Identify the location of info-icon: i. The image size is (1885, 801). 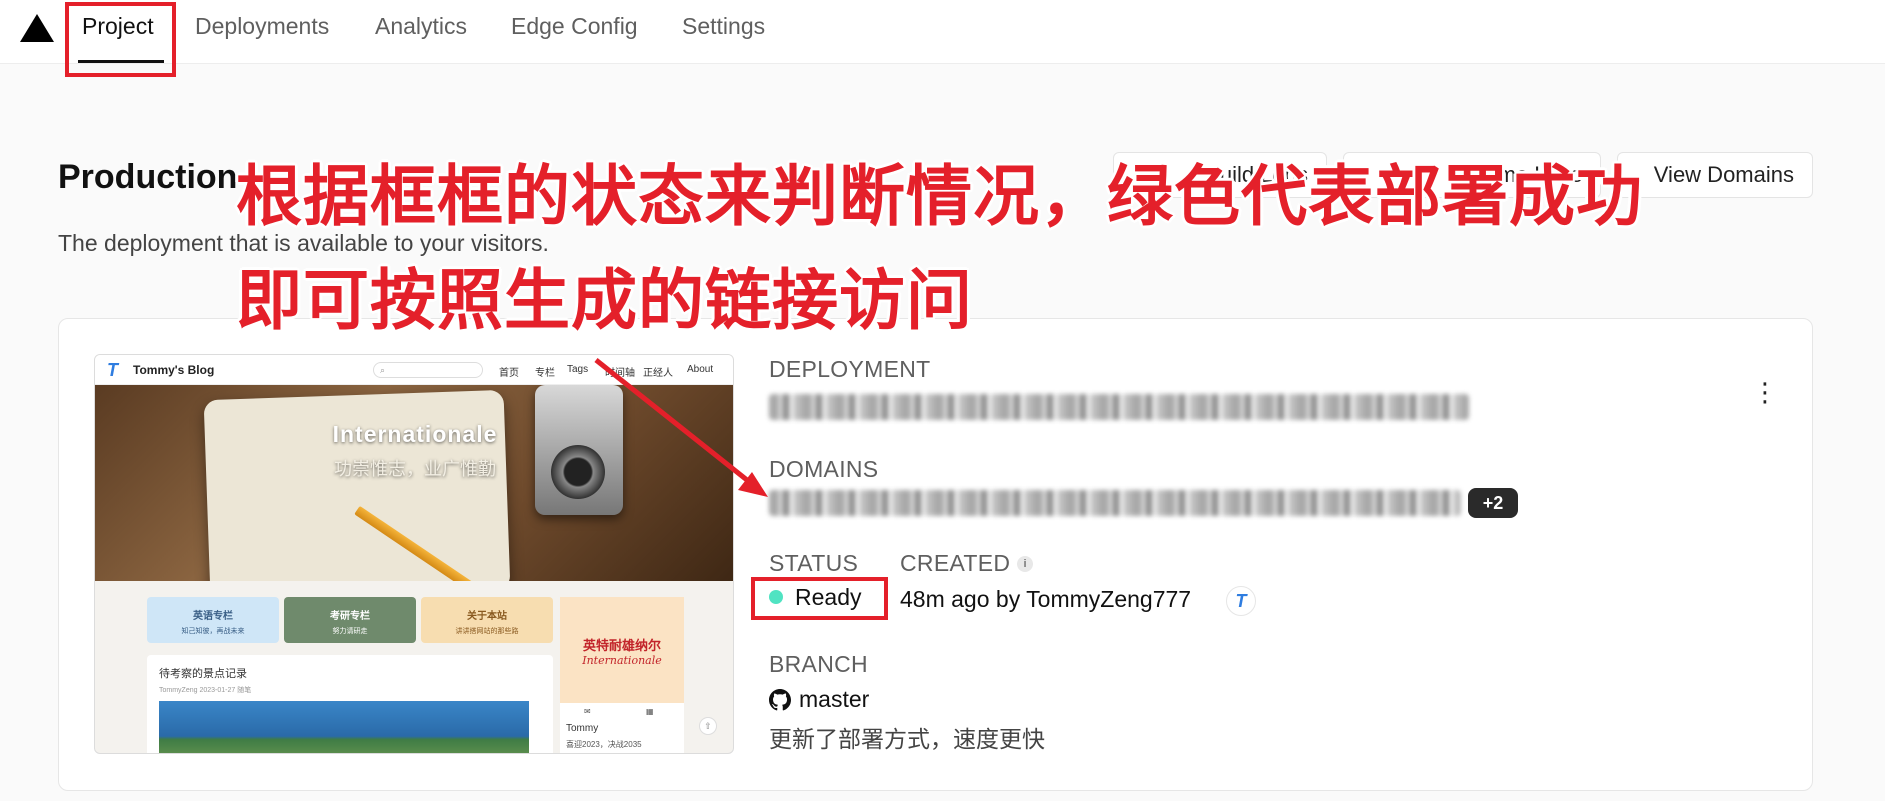
(1025, 564).